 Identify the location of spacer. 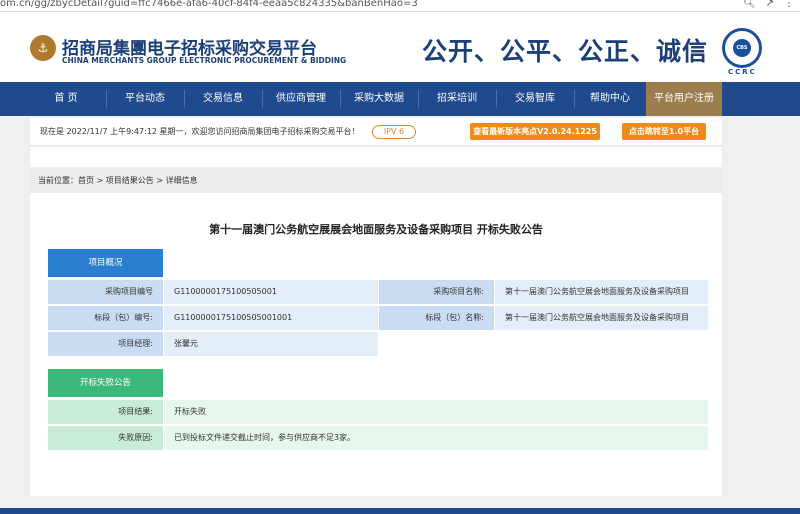
(376, 157).